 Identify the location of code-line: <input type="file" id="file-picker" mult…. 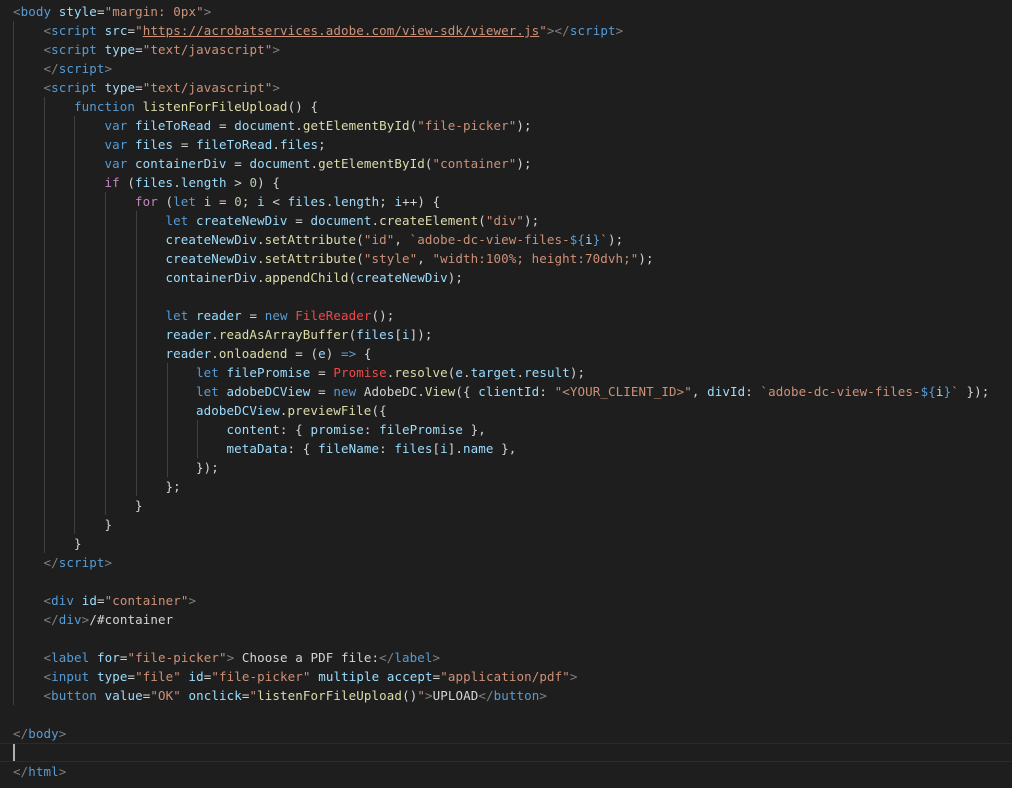
(295, 676).